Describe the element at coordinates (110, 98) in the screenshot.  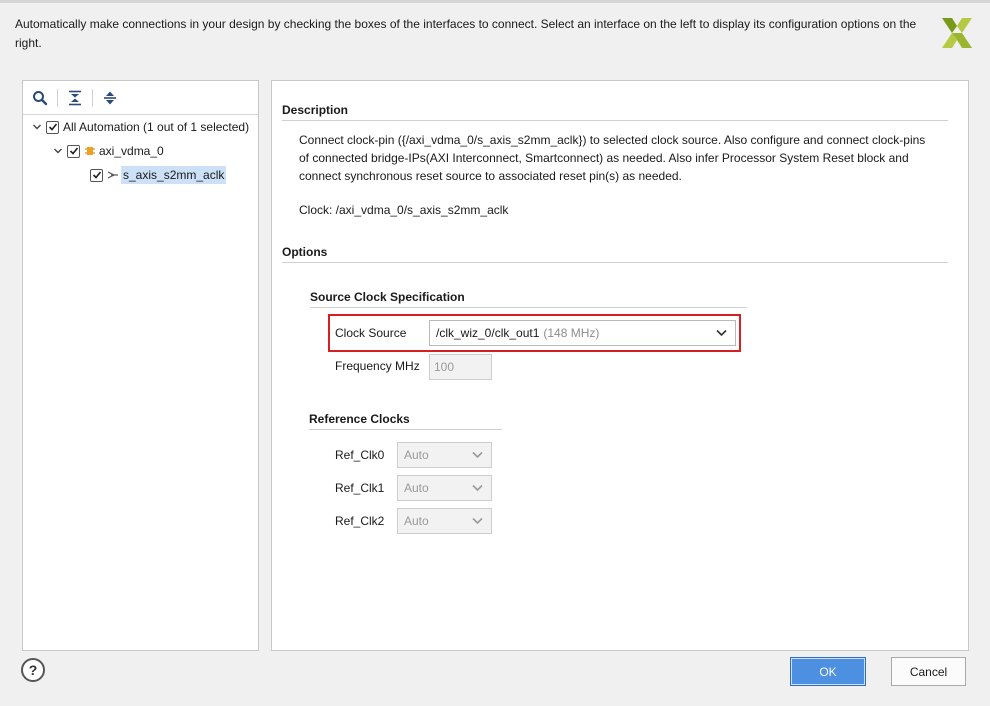
I see `expand-all-icon` at that location.